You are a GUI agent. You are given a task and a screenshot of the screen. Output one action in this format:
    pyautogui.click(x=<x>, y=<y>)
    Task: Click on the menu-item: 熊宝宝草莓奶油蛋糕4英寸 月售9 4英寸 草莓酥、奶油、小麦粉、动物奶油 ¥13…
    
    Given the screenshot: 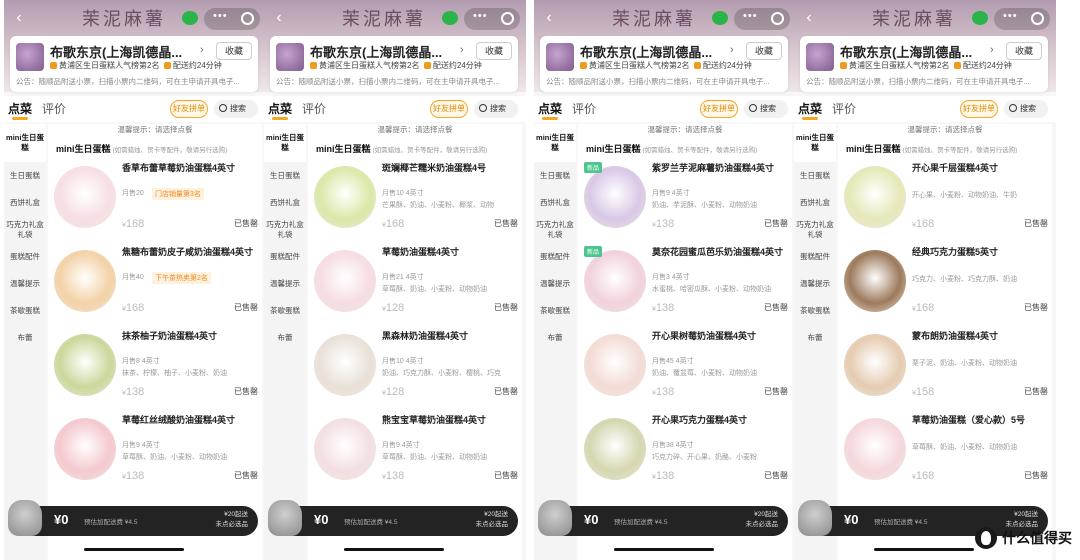 What is the action you would take?
    pyautogui.click(x=415, y=453)
    